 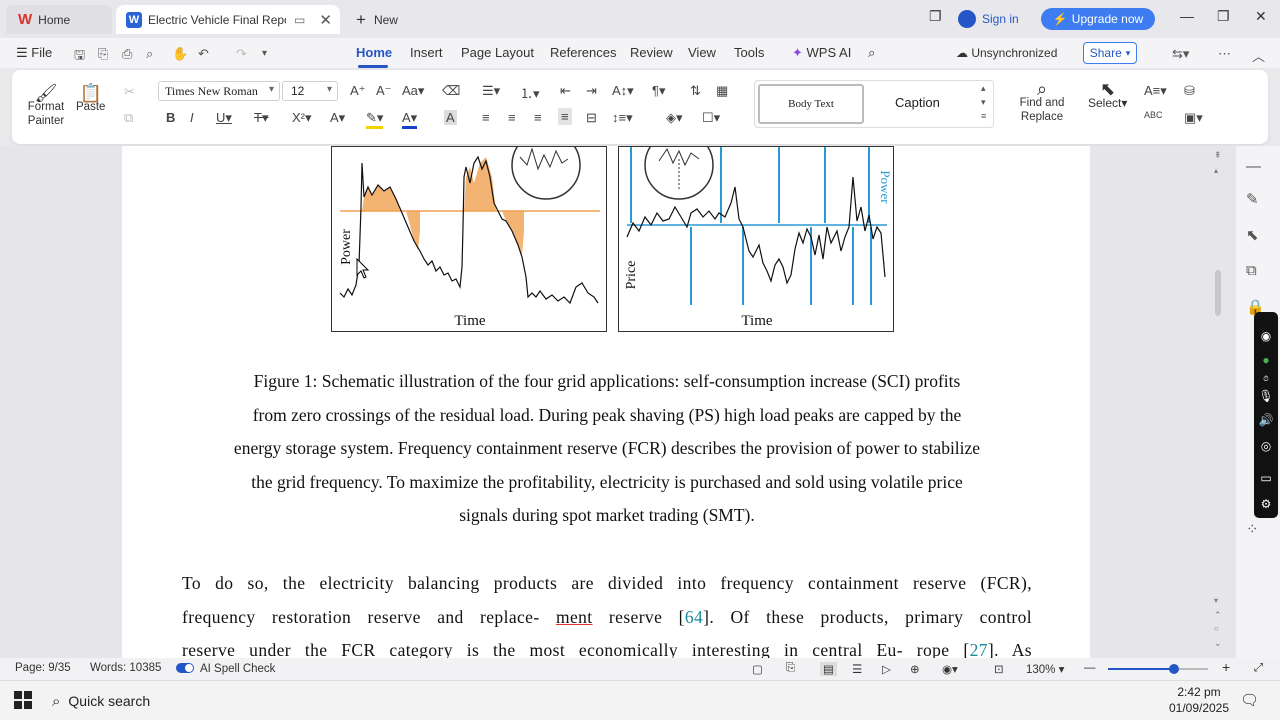 What do you see at coordinates (1218, 155) in the screenshot?
I see `scroll-top-icon: ⇞` at bounding box center [1218, 155].